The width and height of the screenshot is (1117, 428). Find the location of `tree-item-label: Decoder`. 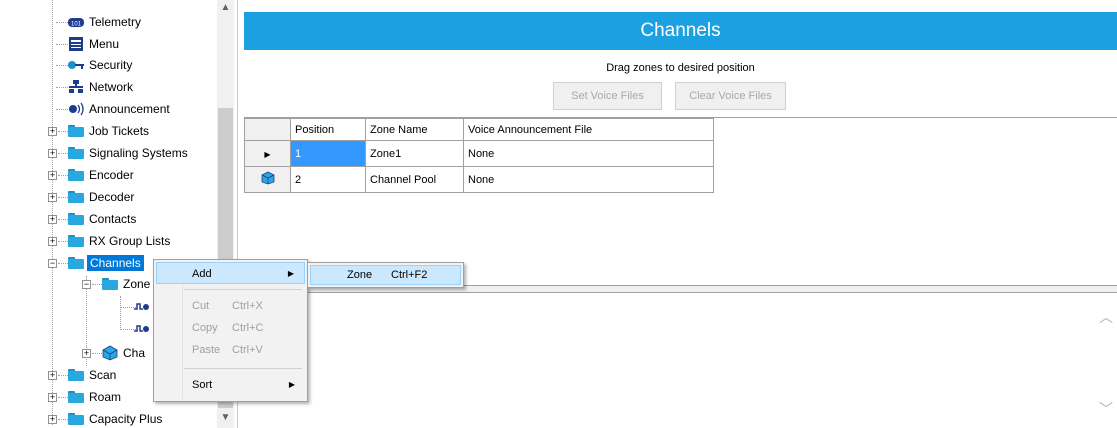

tree-item-label: Decoder is located at coordinates (112, 197).